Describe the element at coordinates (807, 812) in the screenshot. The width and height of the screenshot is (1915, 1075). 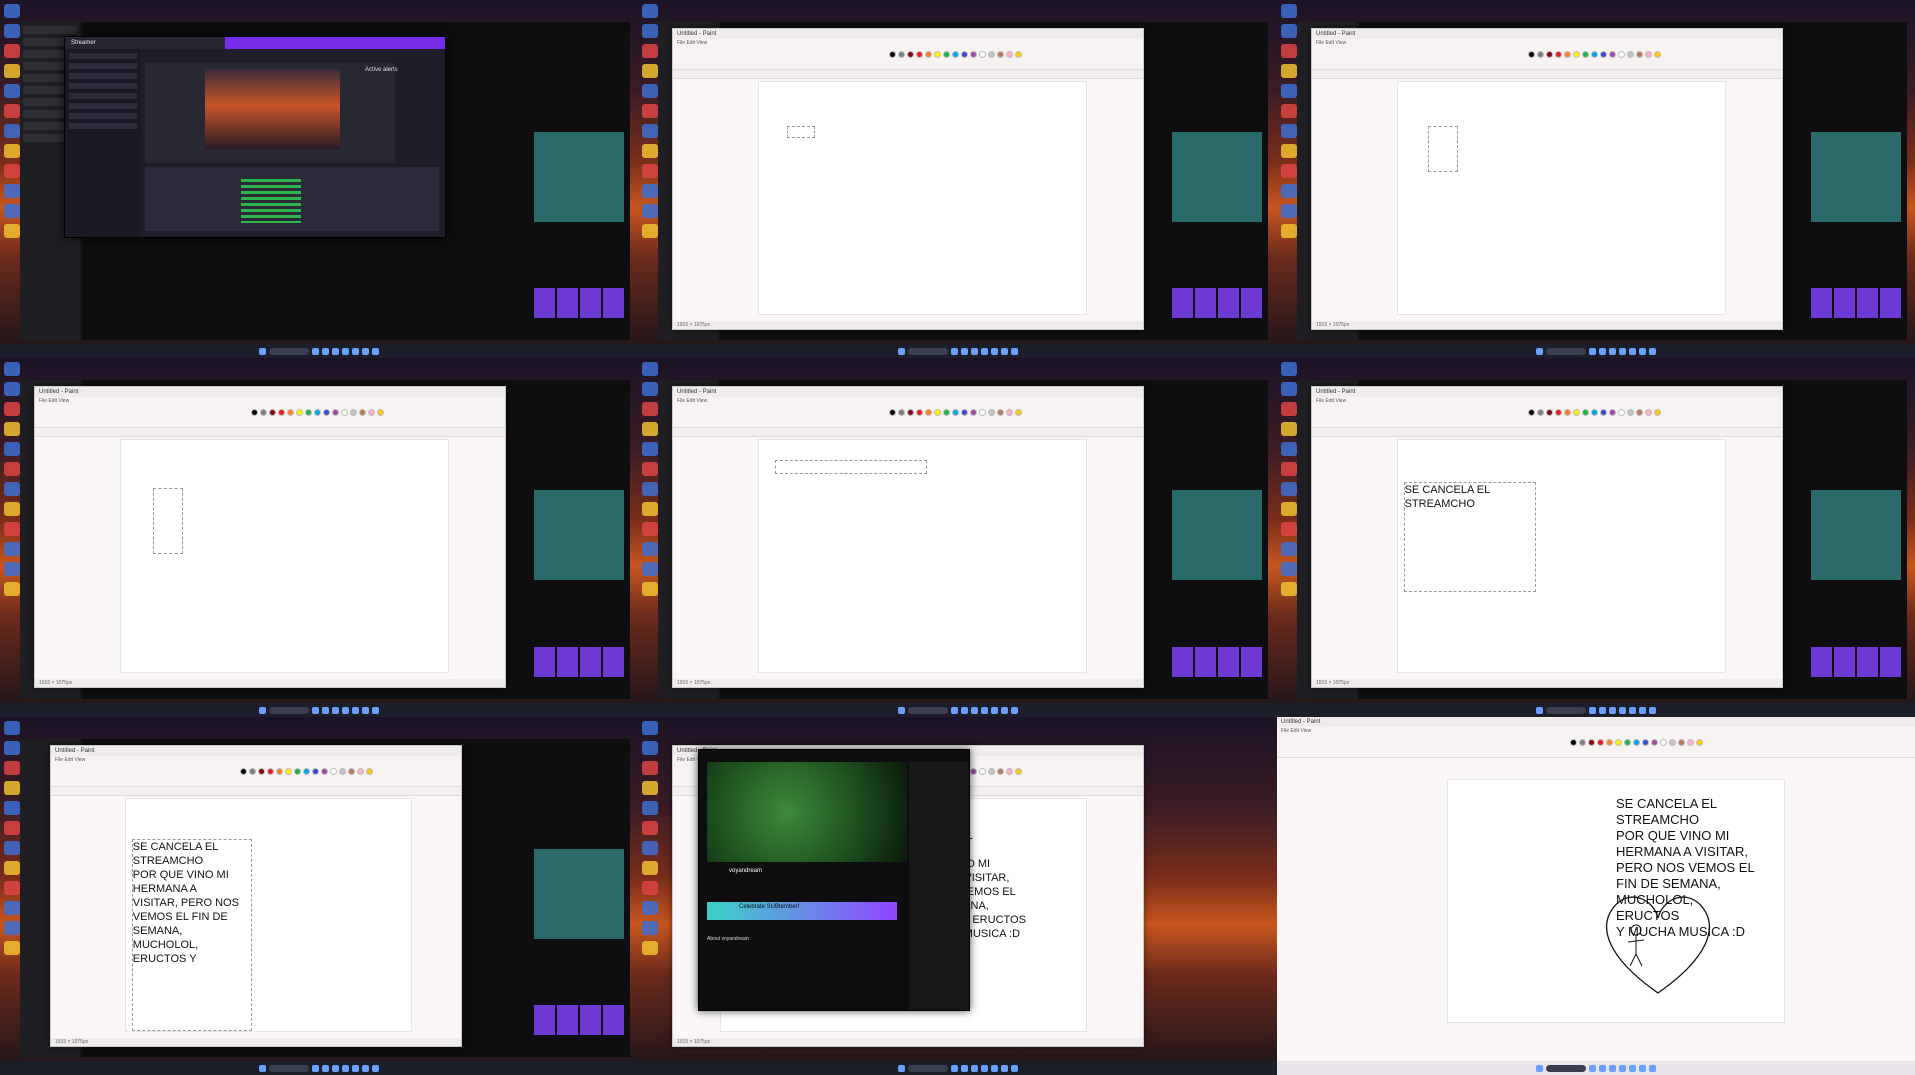
I see `stream-video` at that location.